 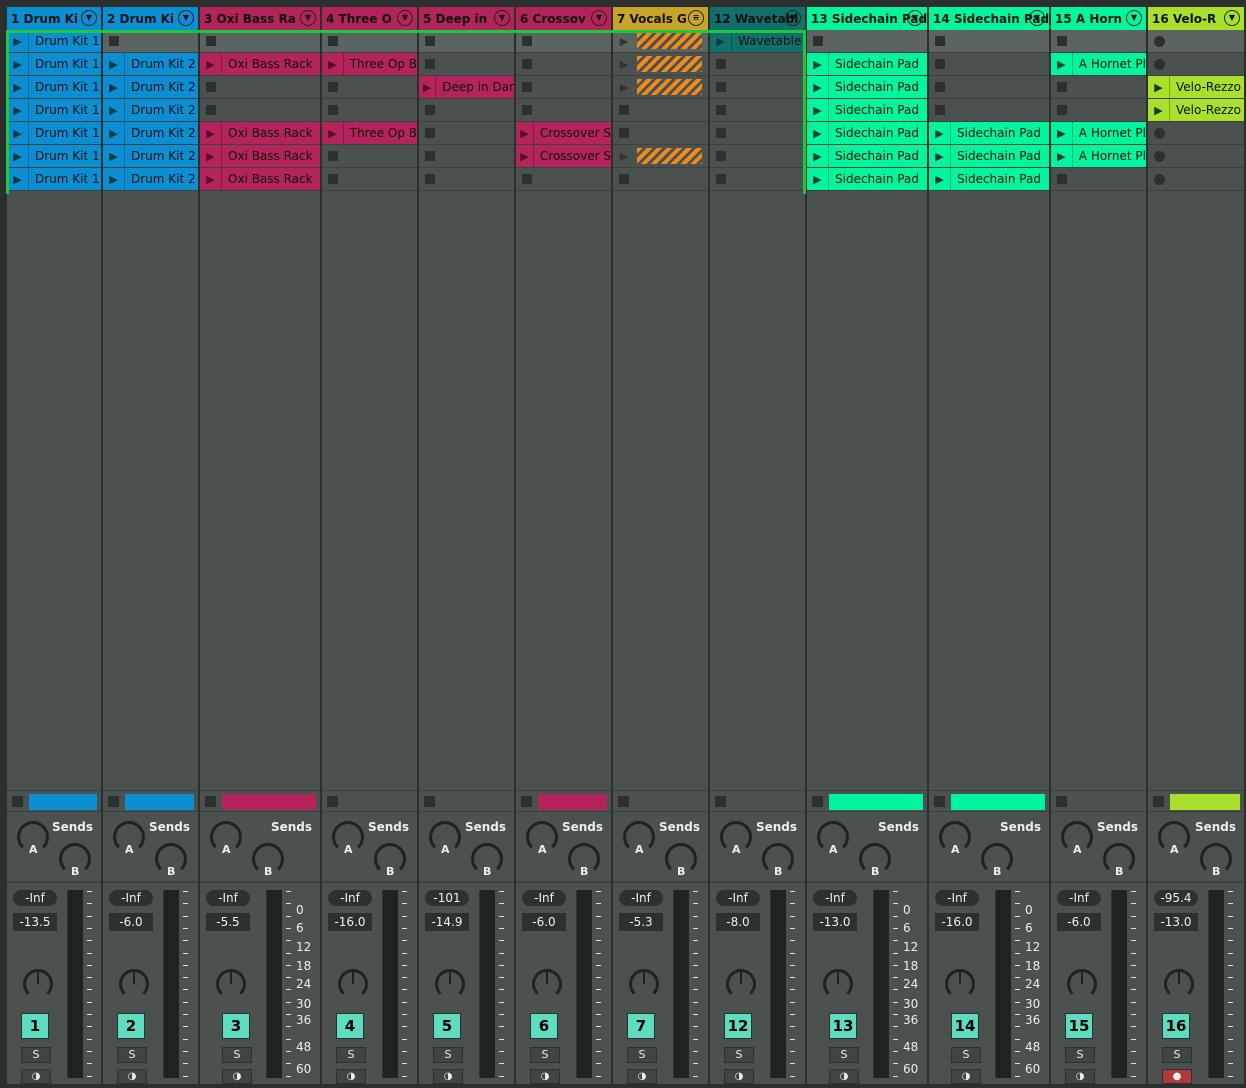 I want to click on play-button-icon: ▶, so click(x=624, y=156).